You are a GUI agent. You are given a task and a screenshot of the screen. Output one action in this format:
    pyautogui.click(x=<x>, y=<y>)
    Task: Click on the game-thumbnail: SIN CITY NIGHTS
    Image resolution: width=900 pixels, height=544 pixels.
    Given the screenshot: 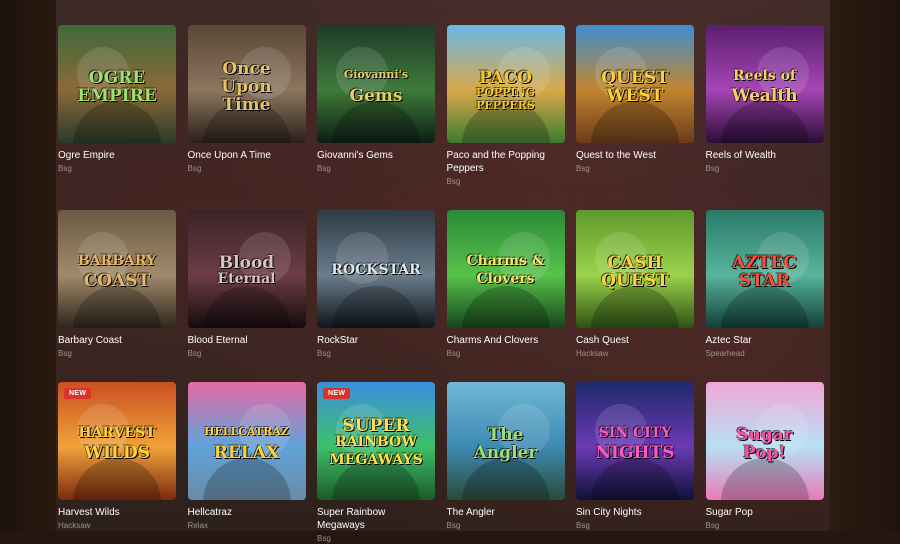 What is the action you would take?
    pyautogui.click(x=635, y=441)
    